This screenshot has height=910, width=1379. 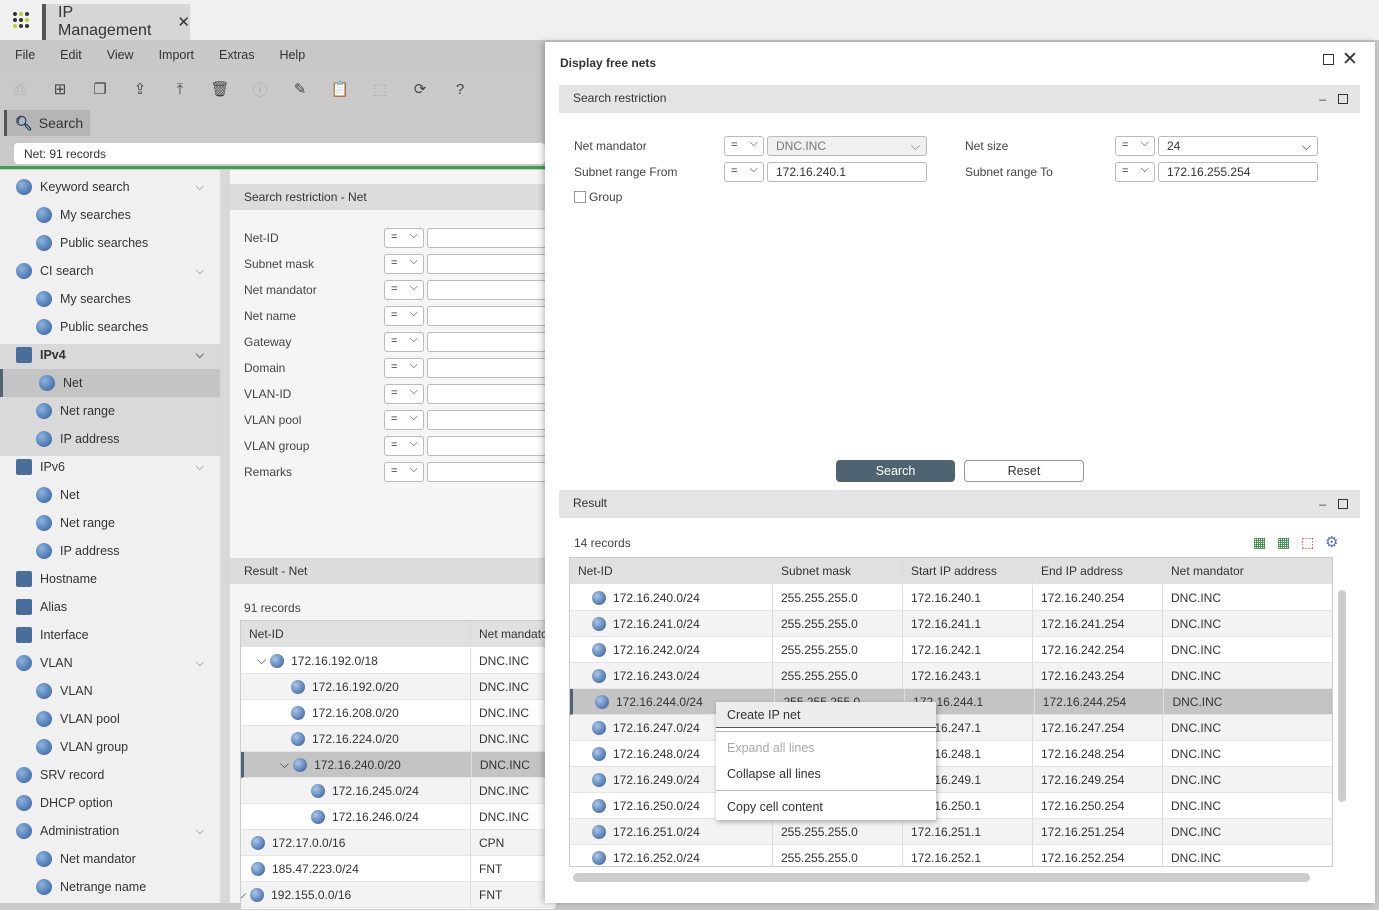 I want to click on sidebar-item-alias: Alias, so click(x=110, y=607).